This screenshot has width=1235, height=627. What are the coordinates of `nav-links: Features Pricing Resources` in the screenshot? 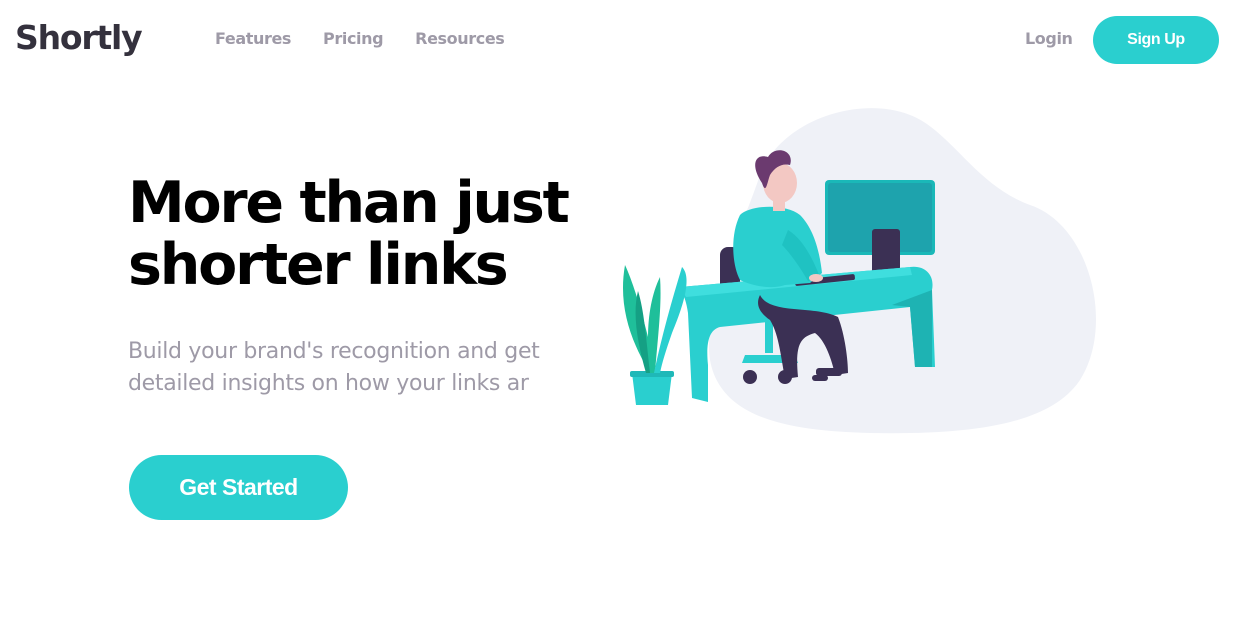 It's located at (360, 39).